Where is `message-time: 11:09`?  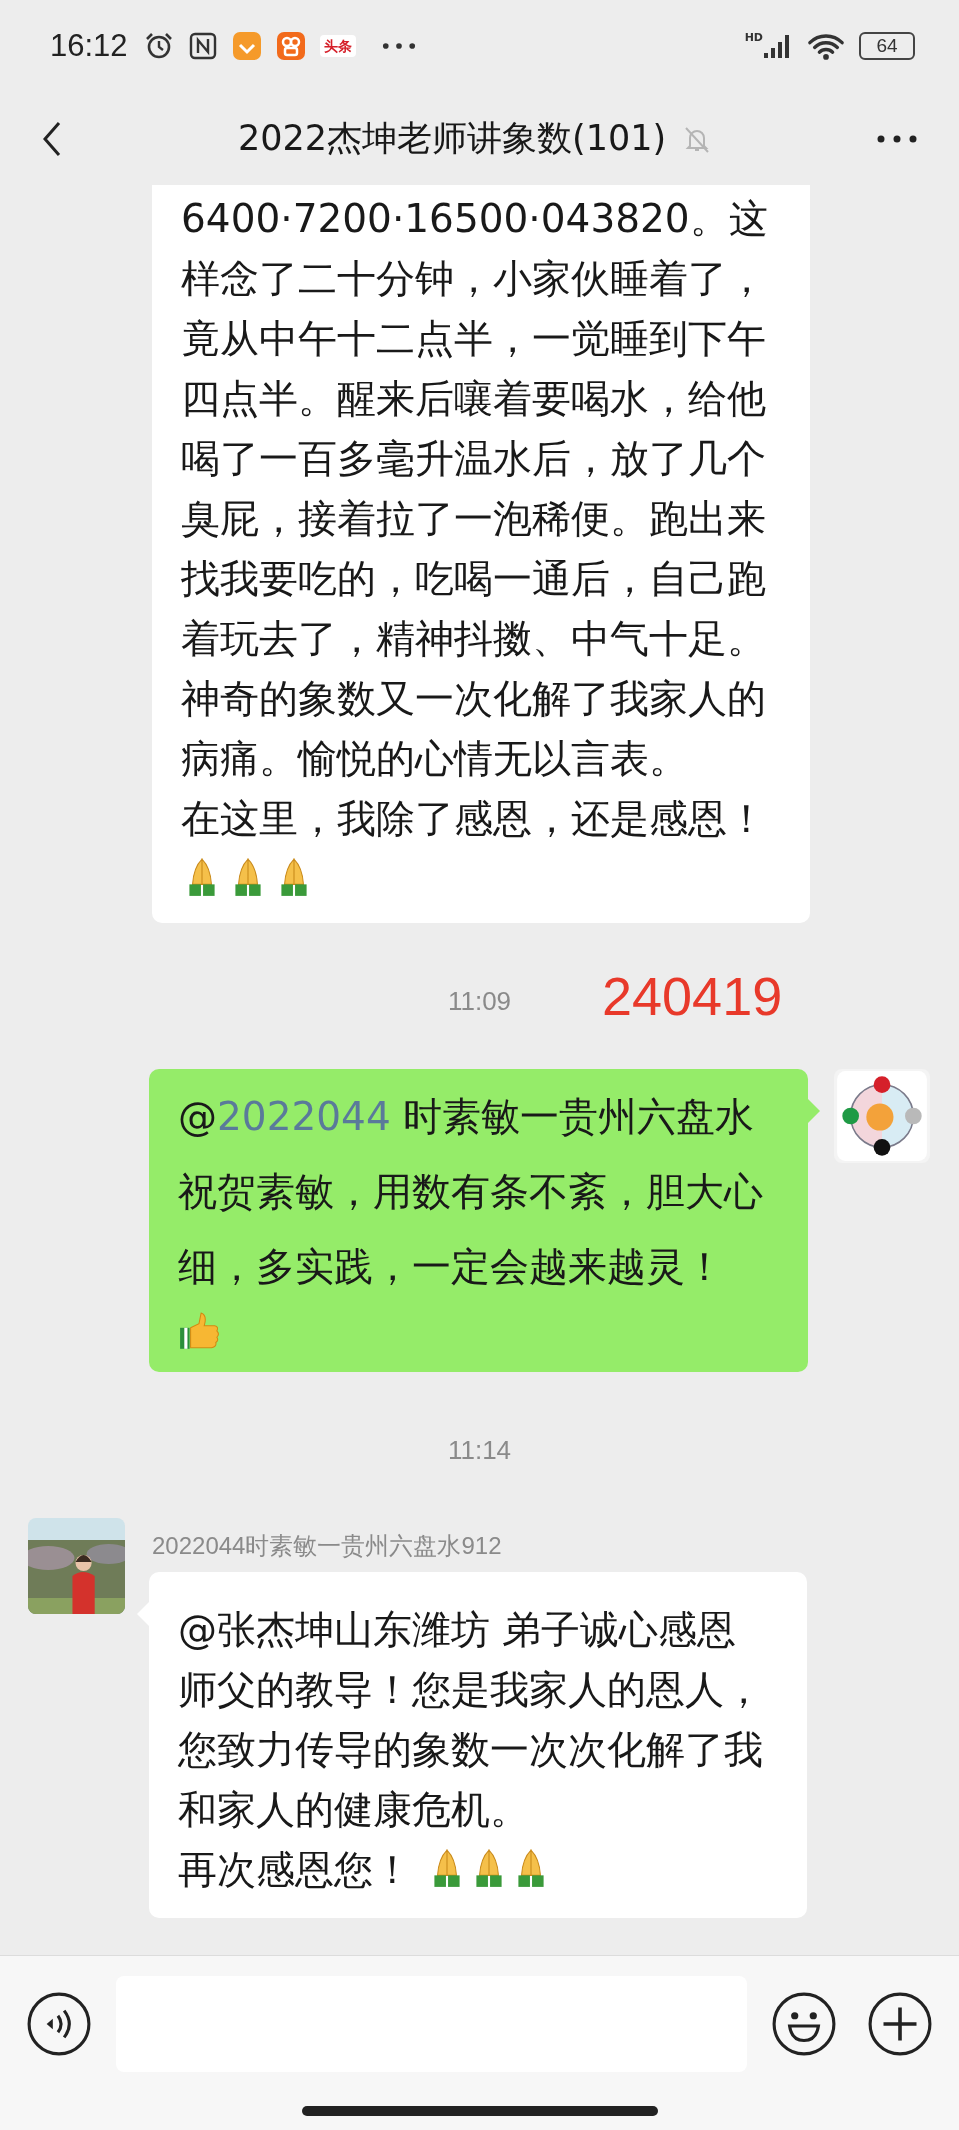
message-time: 11:09 is located at coordinates (479, 1001).